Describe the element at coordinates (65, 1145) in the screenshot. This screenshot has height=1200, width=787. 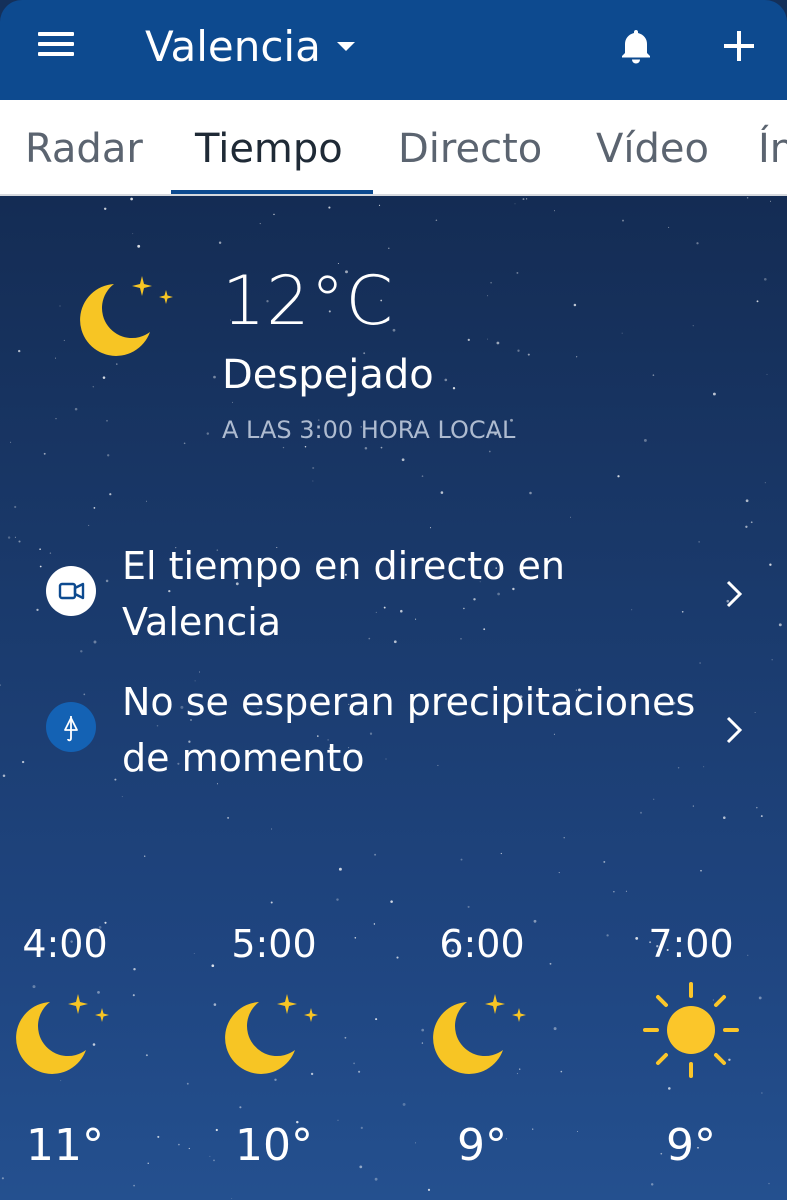
I see `hour-temperature: 11°` at that location.